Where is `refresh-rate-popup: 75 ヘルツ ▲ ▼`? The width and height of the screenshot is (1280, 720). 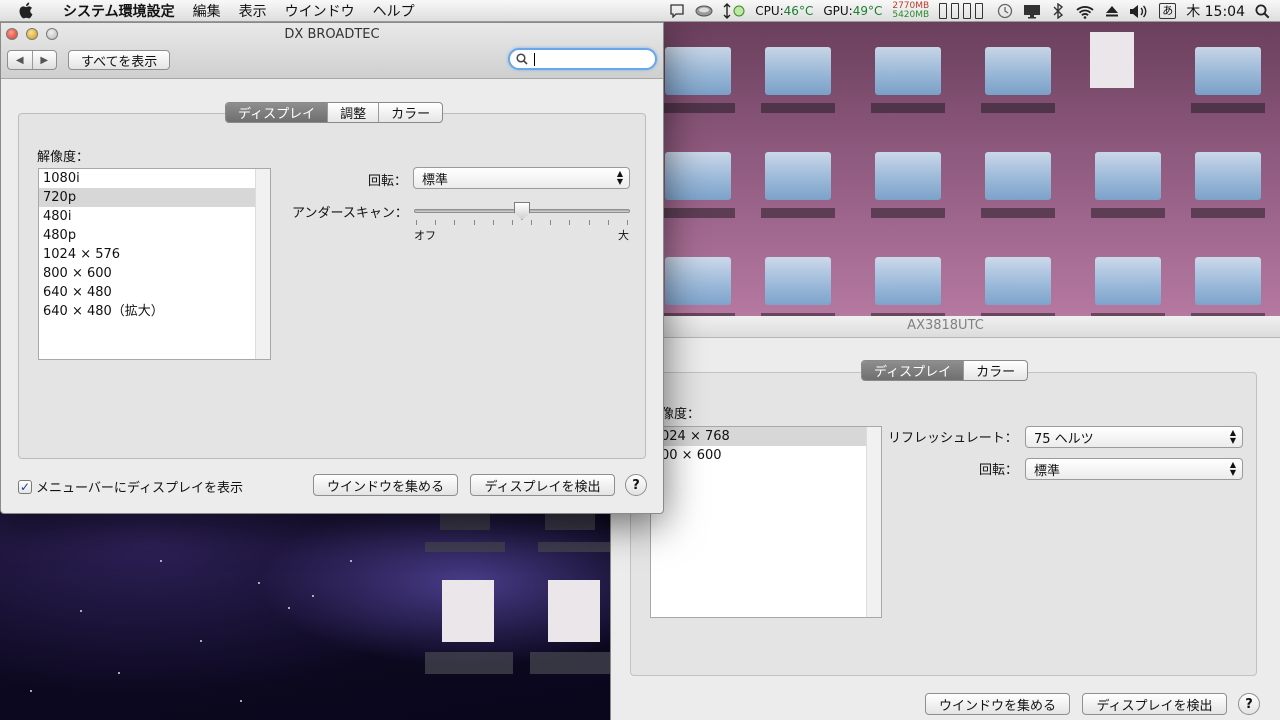
refresh-rate-popup: 75 ヘルツ ▲ ▼ is located at coordinates (1134, 437).